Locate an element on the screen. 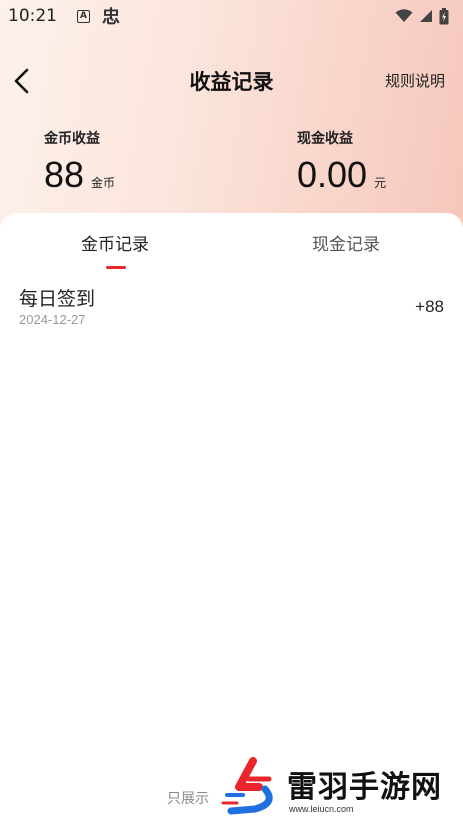 The height and width of the screenshot is (823, 463). status-icons is located at coordinates (422, 16).